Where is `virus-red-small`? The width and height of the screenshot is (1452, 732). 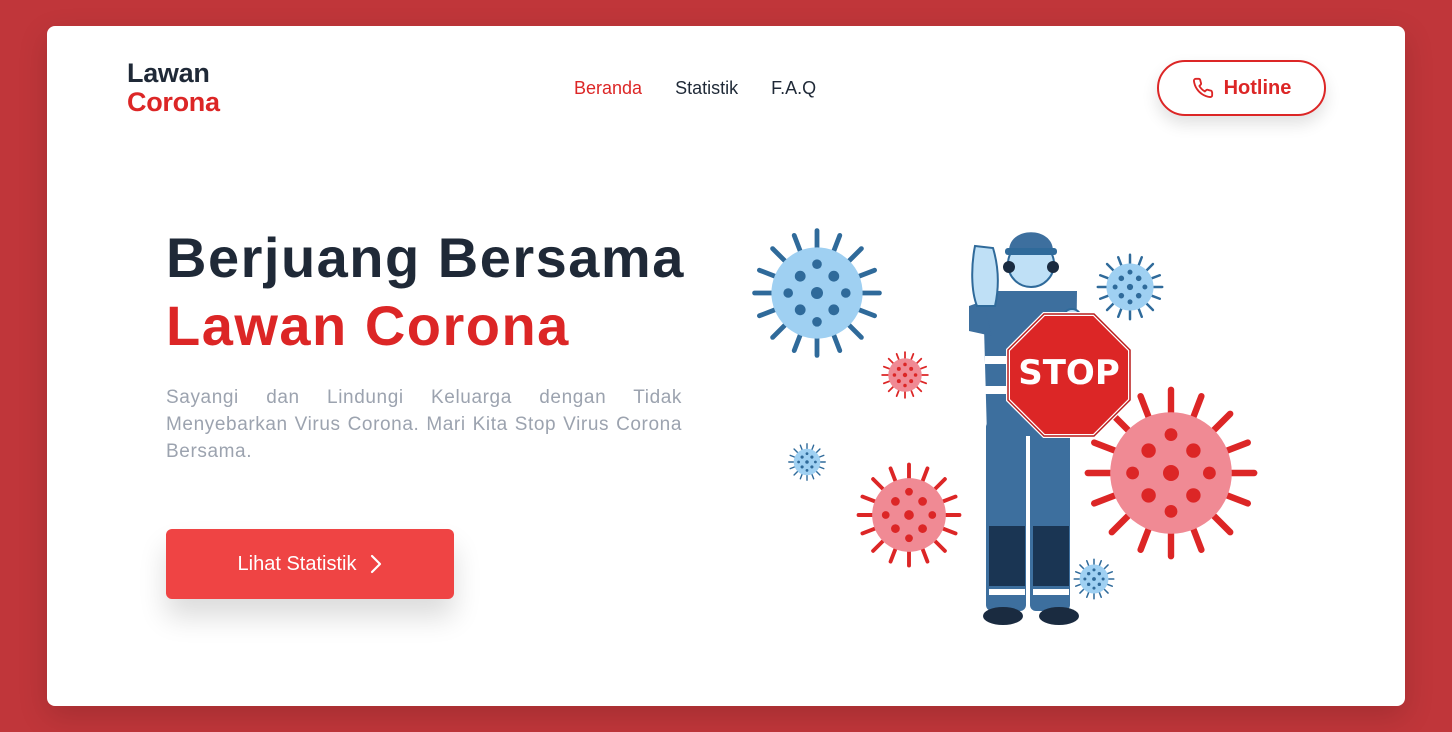 virus-red-small is located at coordinates (905, 375).